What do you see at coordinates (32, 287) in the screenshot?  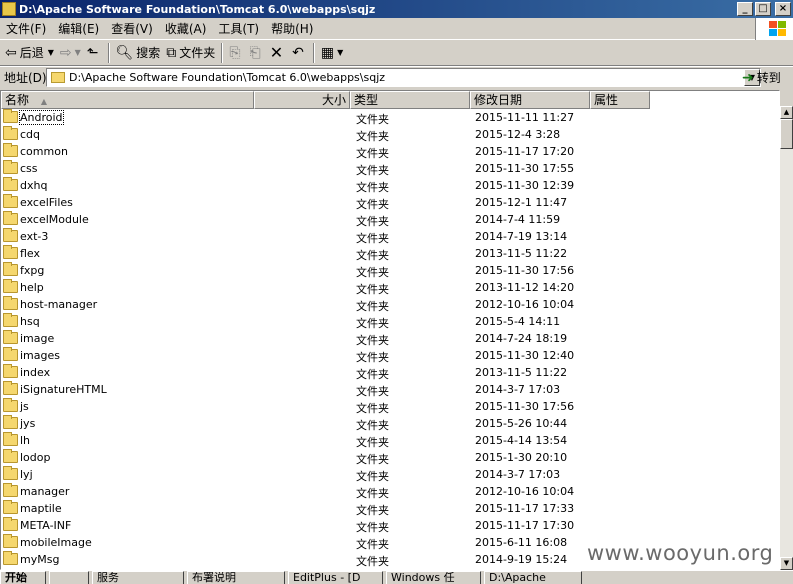 I see `file-name: help` at bounding box center [32, 287].